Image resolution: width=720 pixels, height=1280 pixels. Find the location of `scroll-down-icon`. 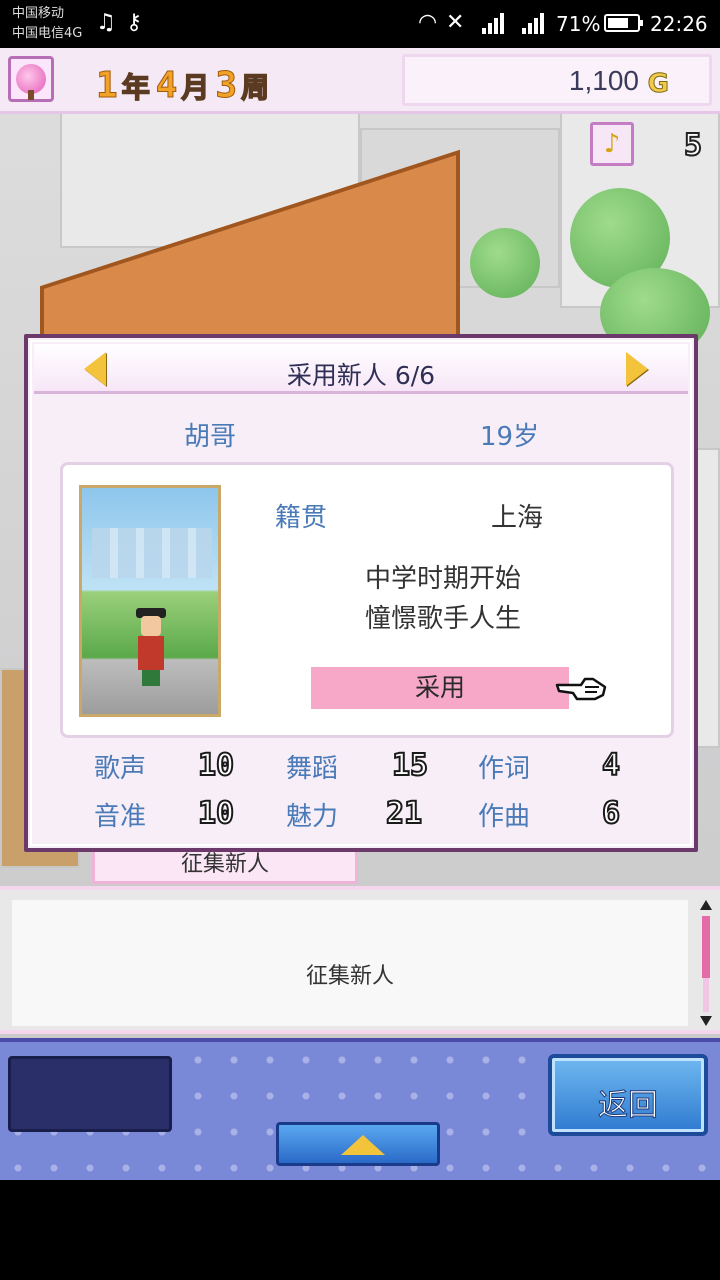

scroll-down-icon is located at coordinates (706, 1021).